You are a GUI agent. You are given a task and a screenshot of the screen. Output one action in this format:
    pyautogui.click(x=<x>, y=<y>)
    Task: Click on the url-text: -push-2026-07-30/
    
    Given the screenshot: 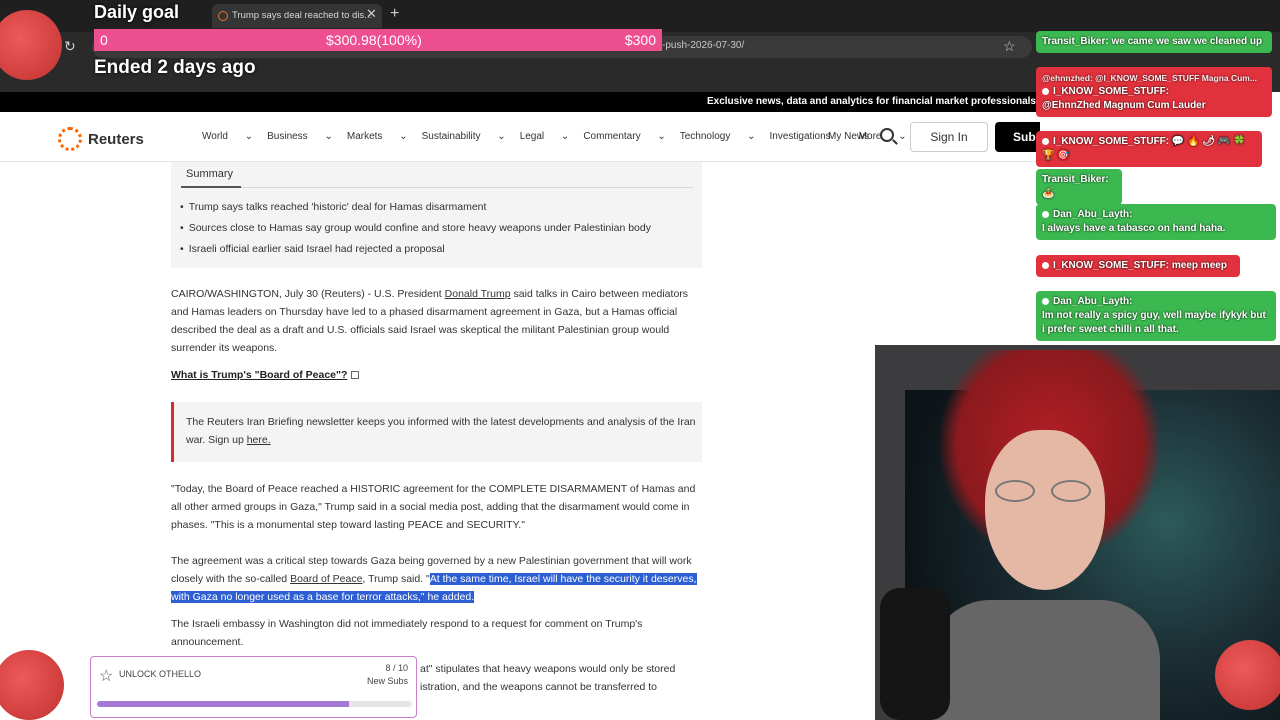 What is the action you would take?
    pyautogui.click(x=703, y=45)
    